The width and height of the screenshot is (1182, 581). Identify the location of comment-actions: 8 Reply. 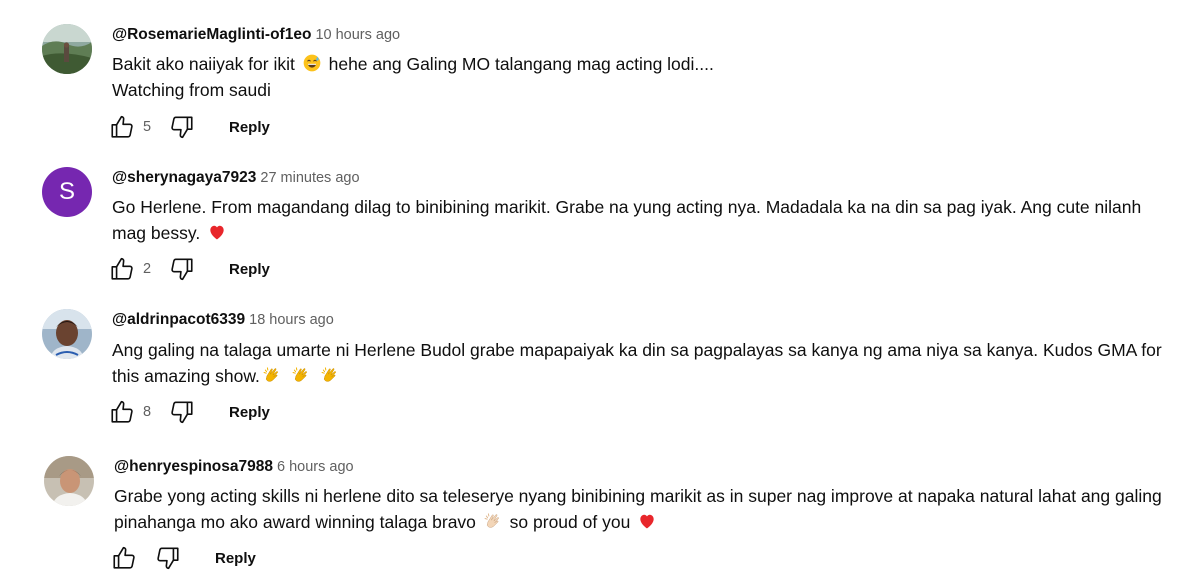
(189, 412).